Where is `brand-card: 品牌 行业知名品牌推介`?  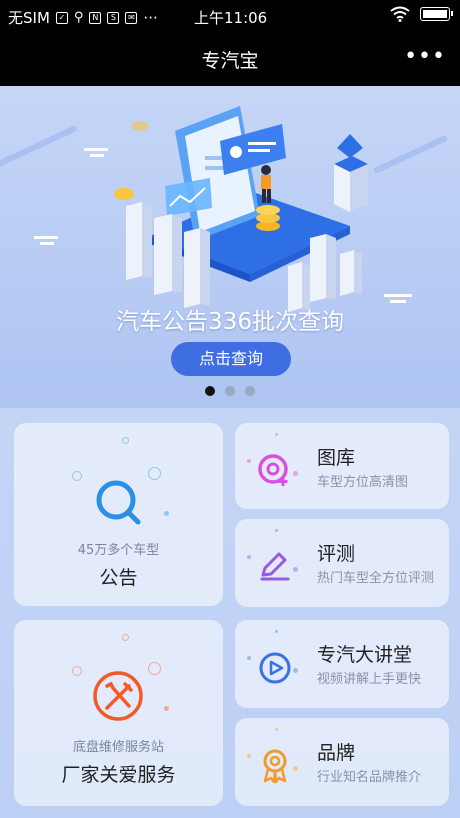 brand-card: 品牌 行业知名品牌推介 is located at coordinates (342, 762).